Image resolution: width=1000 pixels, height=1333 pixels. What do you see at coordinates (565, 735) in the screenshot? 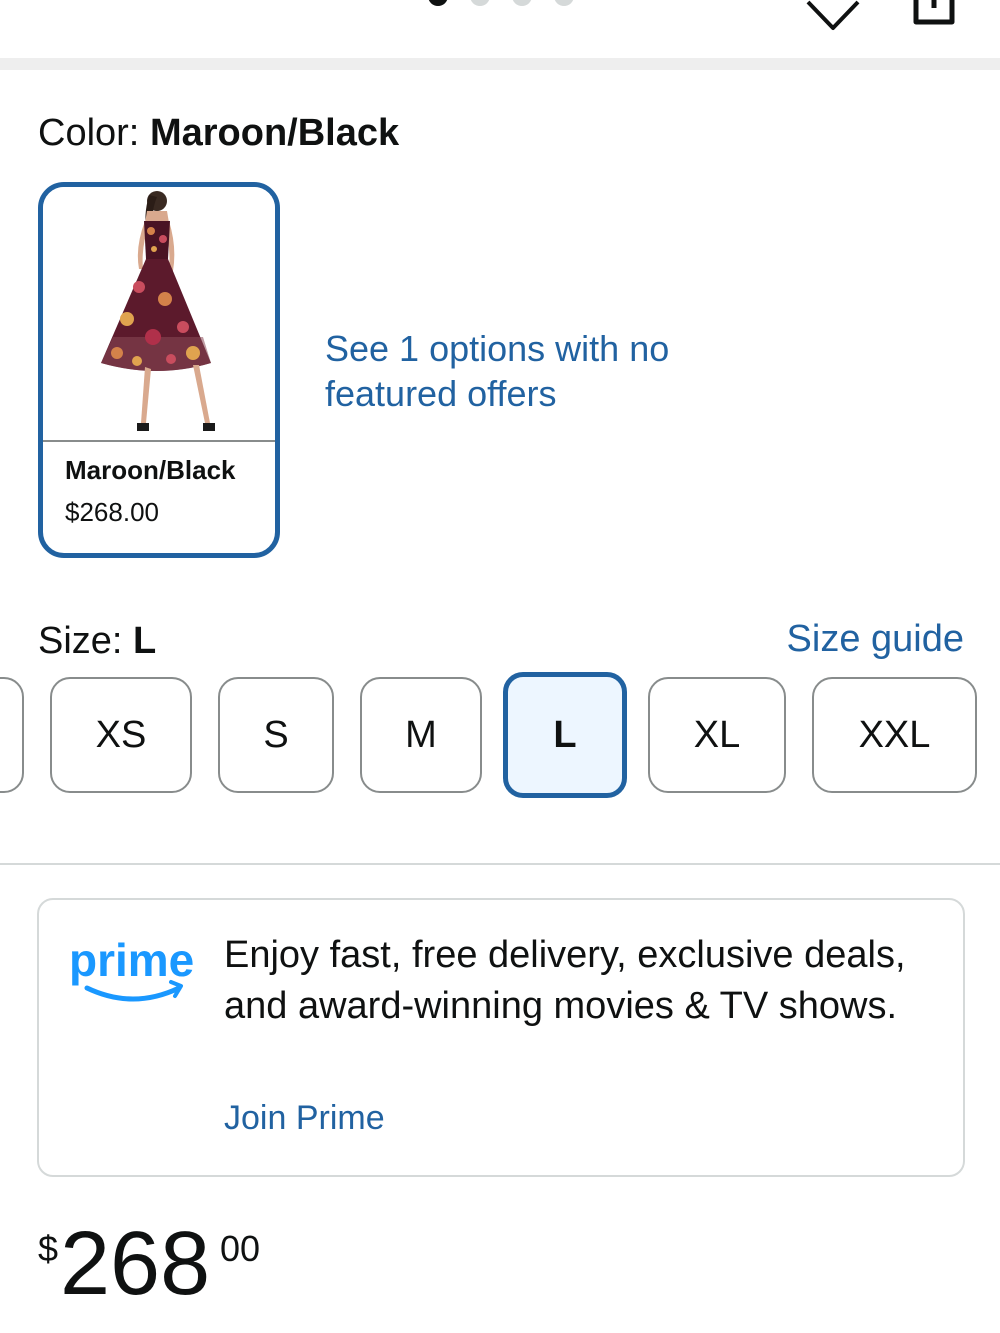
I see `size-option-l: L` at bounding box center [565, 735].